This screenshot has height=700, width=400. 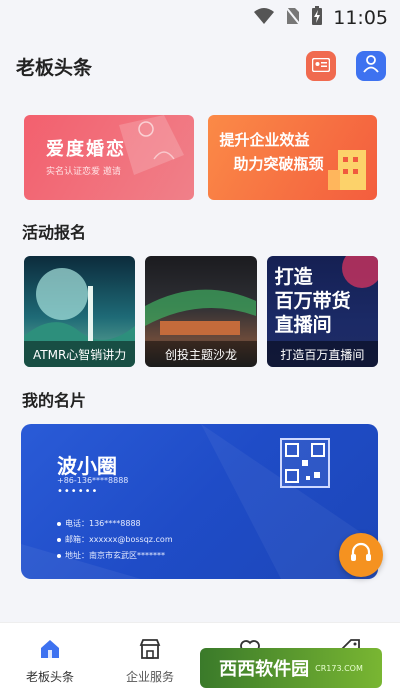 What do you see at coordinates (201, 354) in the screenshot?
I see `activity-label: 创投主题沙龙` at bounding box center [201, 354].